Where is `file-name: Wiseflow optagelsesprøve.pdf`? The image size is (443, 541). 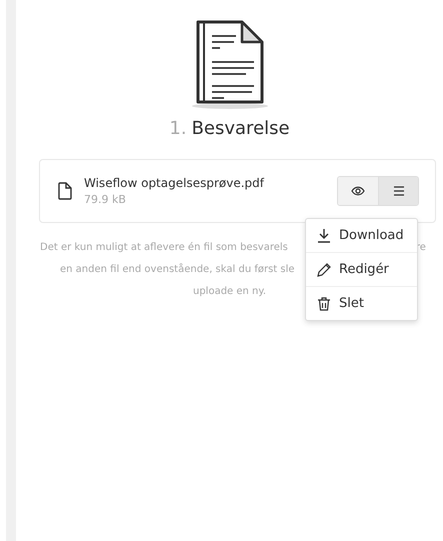 file-name: Wiseflow optagelsesprøve.pdf is located at coordinates (175, 183).